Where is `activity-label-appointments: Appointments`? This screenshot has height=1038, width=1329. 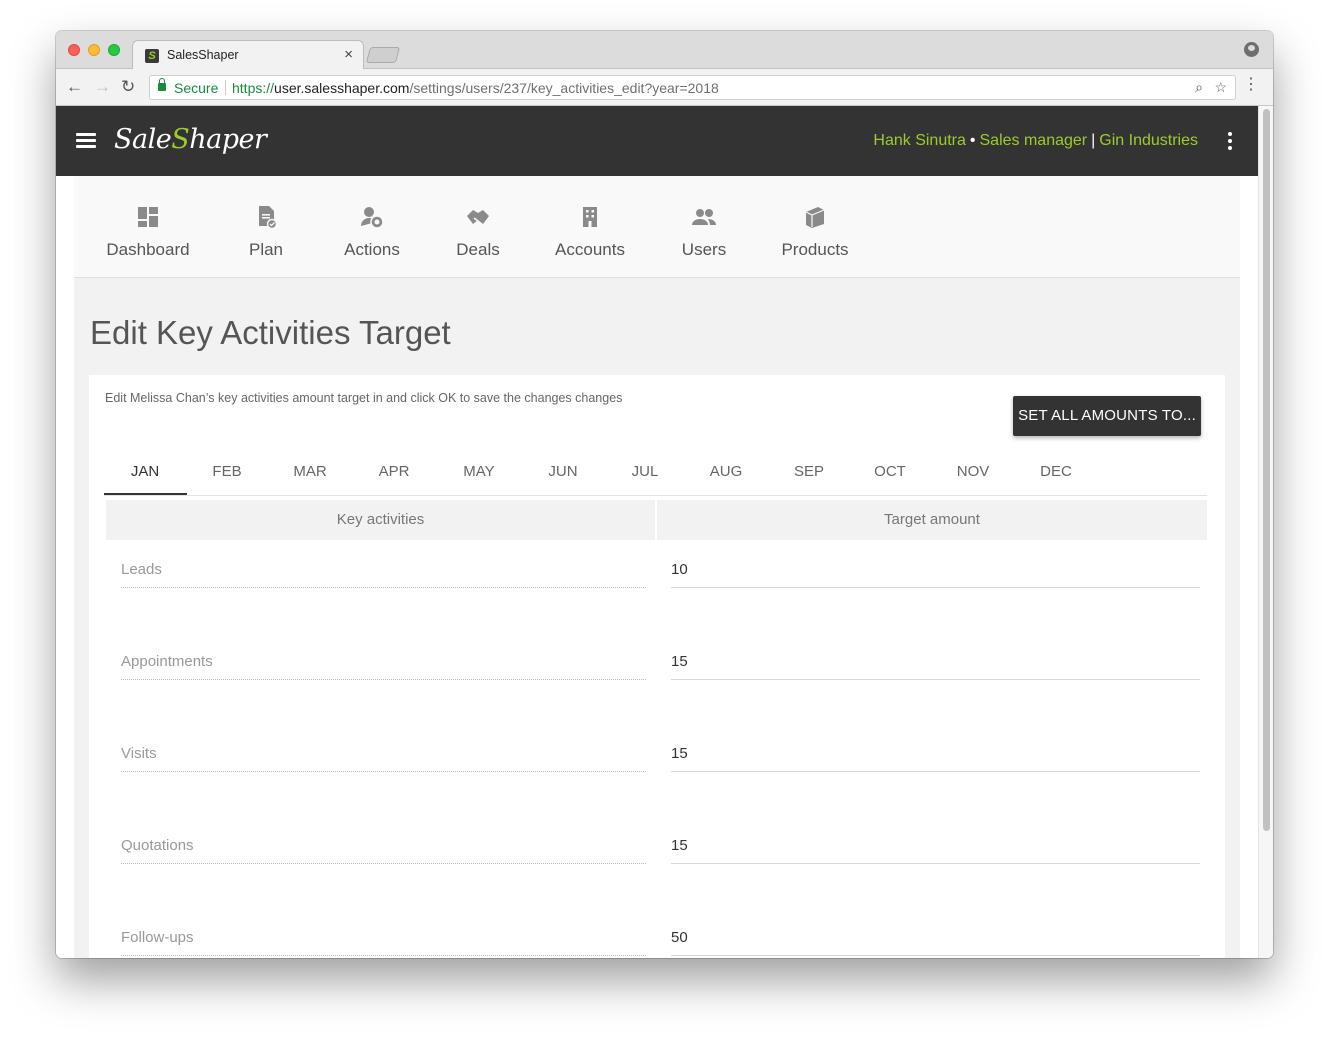
activity-label-appointments: Appointments is located at coordinates (383, 666).